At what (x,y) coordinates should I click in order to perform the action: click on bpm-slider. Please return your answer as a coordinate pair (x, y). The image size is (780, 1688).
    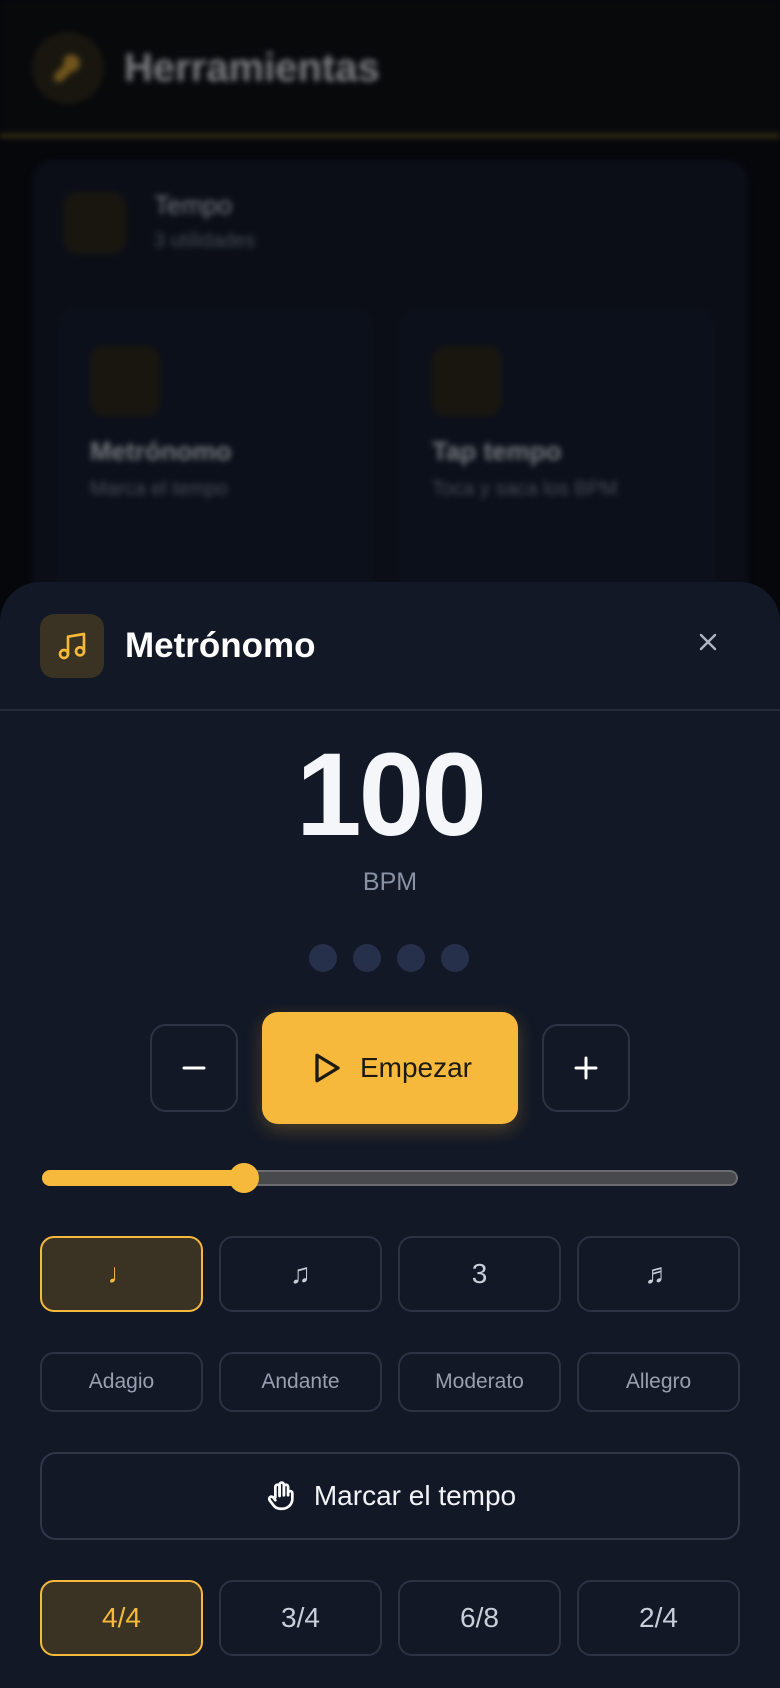
    Looking at the image, I should click on (390, 1178).